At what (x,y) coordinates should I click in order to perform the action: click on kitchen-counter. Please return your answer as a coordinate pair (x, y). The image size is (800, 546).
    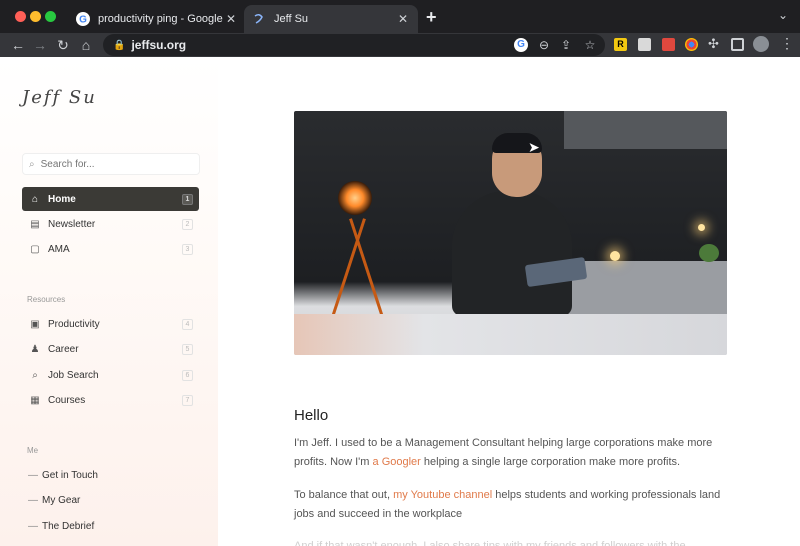
    Looking at the image, I should click on (645, 288).